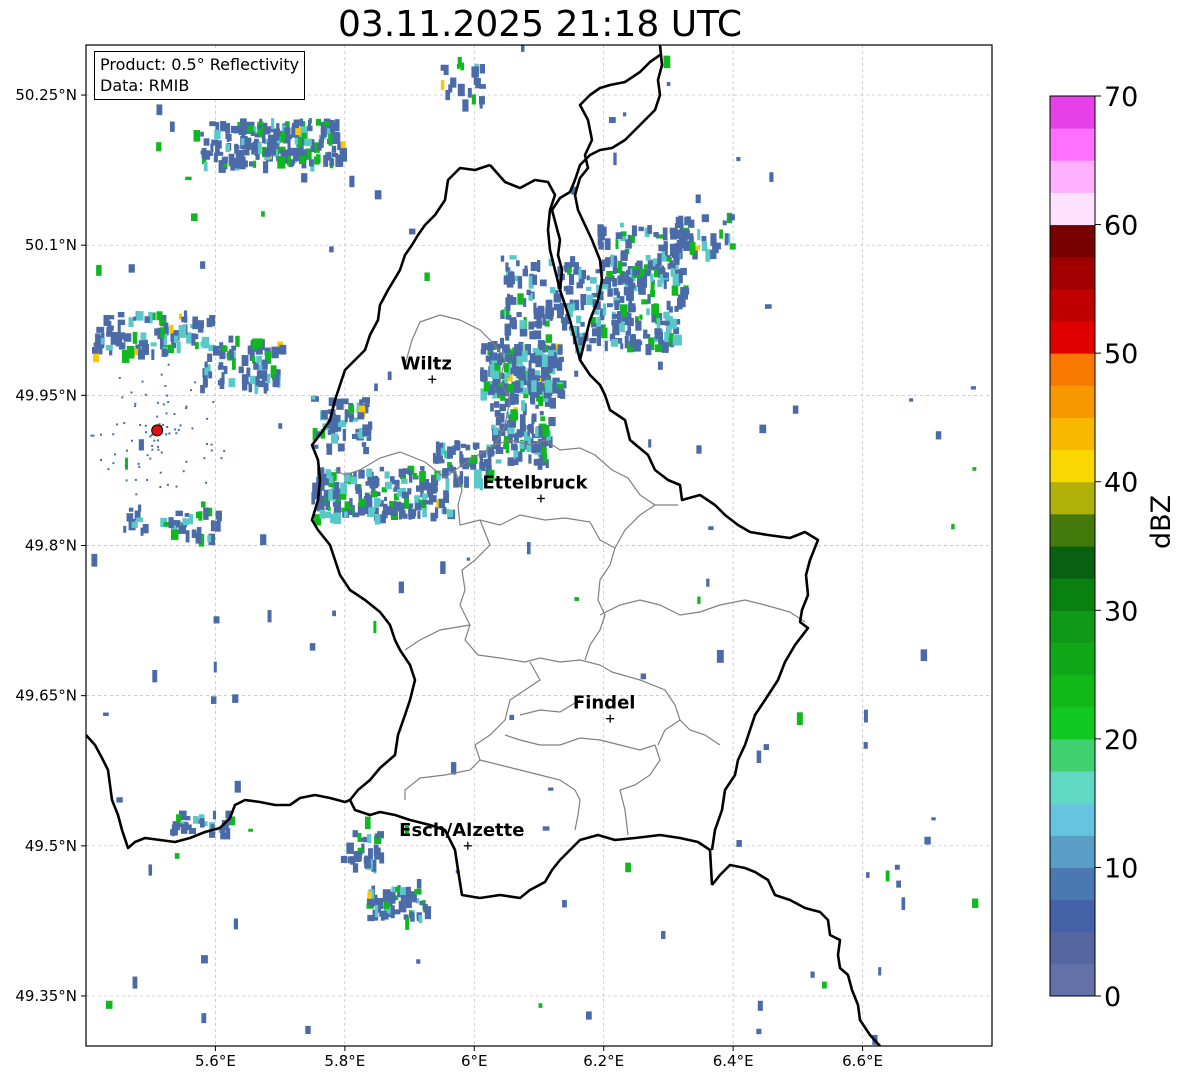 The width and height of the screenshot is (1184, 1081). What do you see at coordinates (1161, 521) in the screenshot?
I see `colorbar-unit-label: dBZ` at bounding box center [1161, 521].